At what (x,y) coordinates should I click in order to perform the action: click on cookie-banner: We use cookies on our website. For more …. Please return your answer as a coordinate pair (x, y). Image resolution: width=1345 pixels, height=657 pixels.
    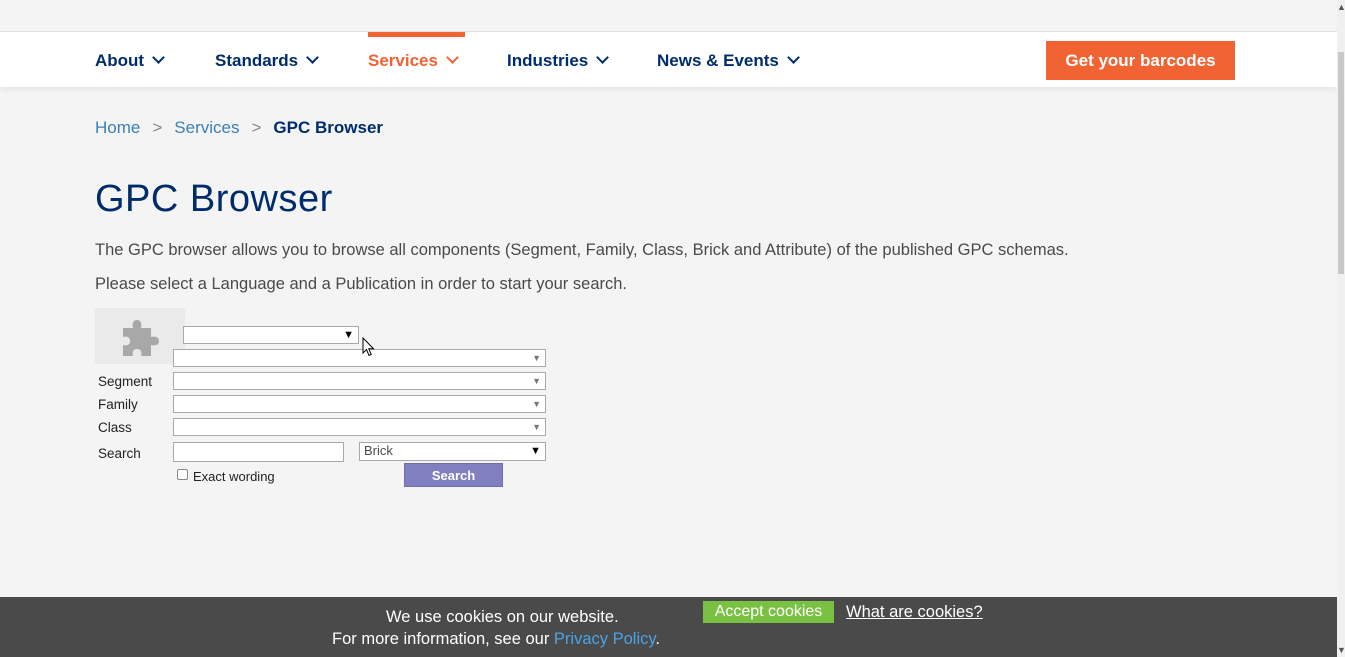
    Looking at the image, I should click on (668, 627).